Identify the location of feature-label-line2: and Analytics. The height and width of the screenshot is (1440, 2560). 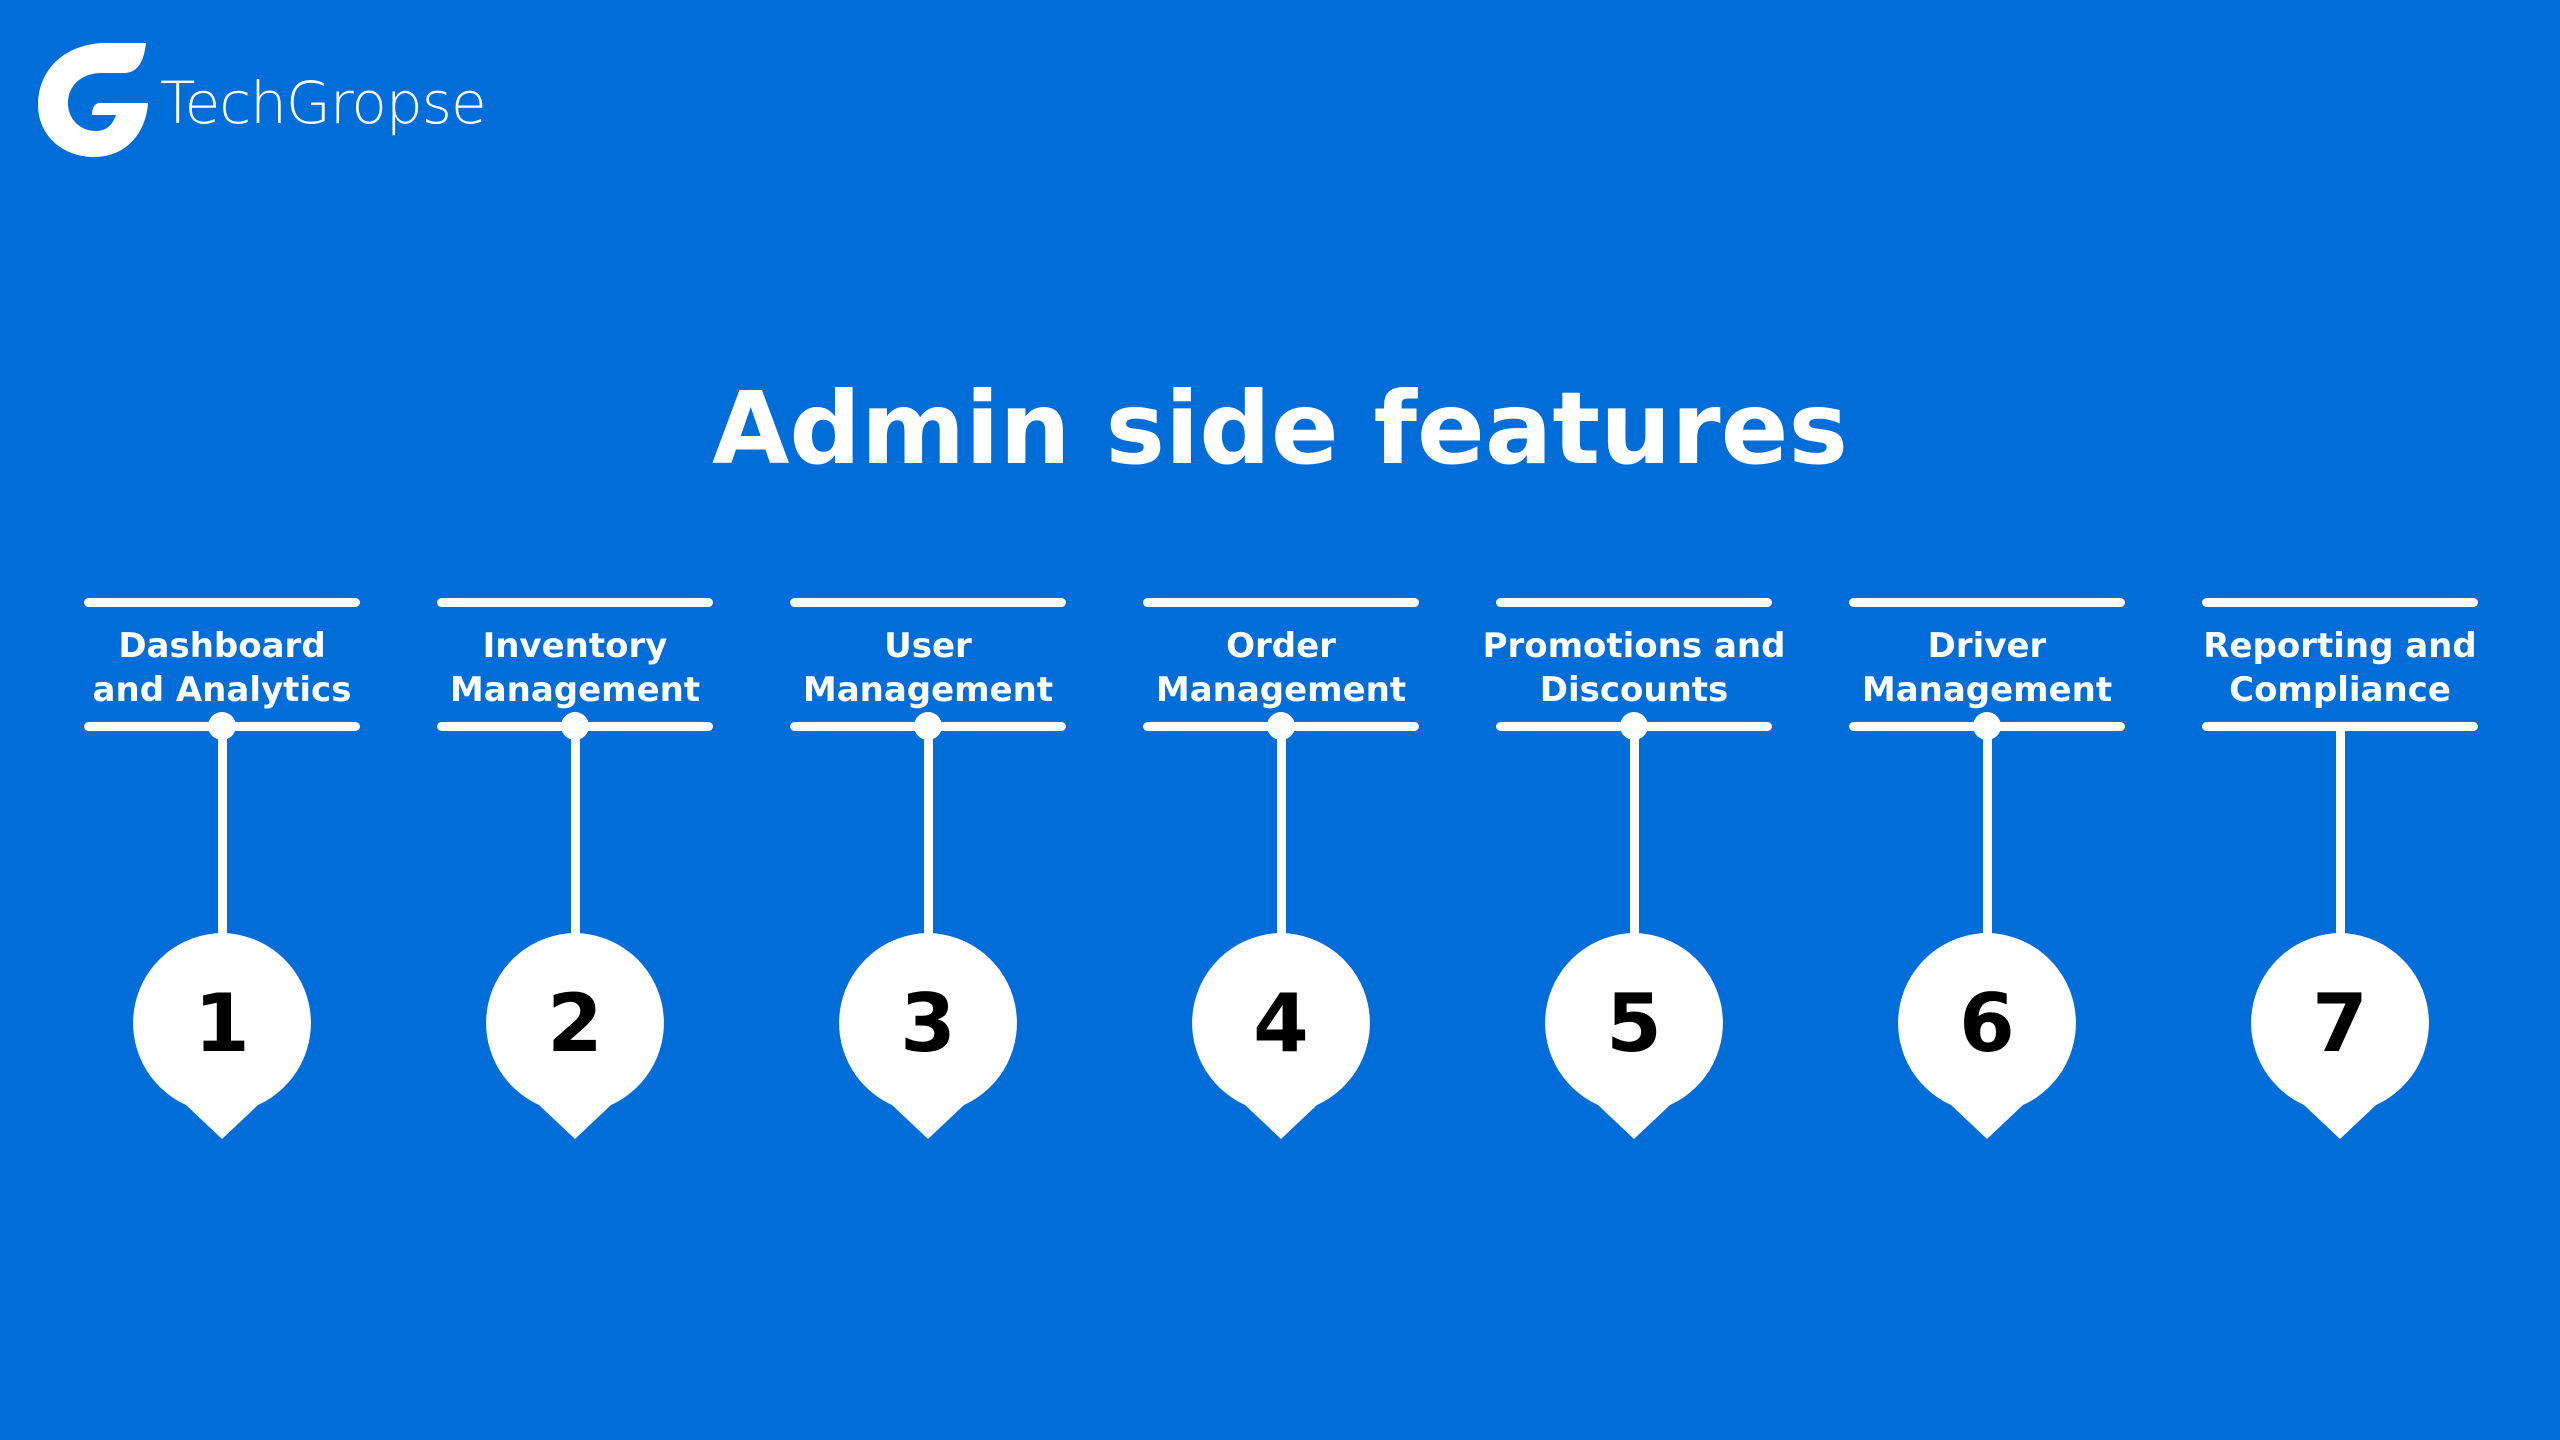
(222, 690).